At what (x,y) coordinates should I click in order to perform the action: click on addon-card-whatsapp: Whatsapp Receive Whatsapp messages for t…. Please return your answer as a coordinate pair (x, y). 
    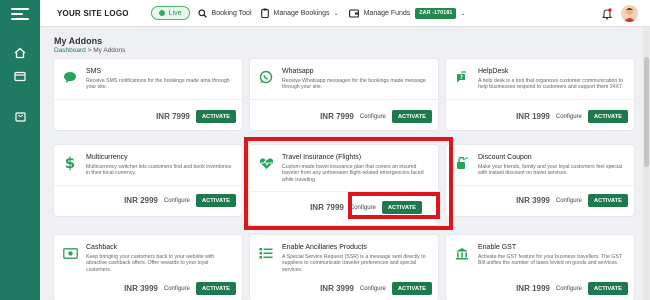
    Looking at the image, I should click on (344, 94).